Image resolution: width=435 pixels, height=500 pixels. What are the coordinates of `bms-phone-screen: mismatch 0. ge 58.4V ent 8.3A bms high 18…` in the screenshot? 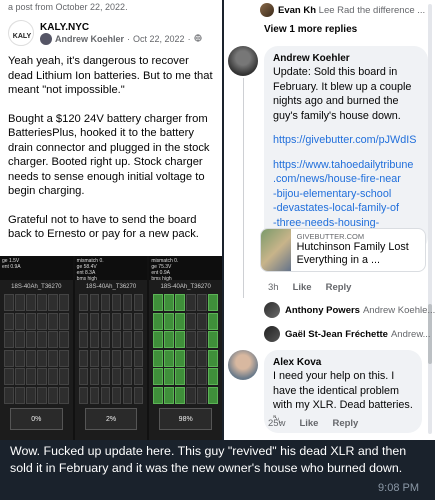 It's located at (111, 348).